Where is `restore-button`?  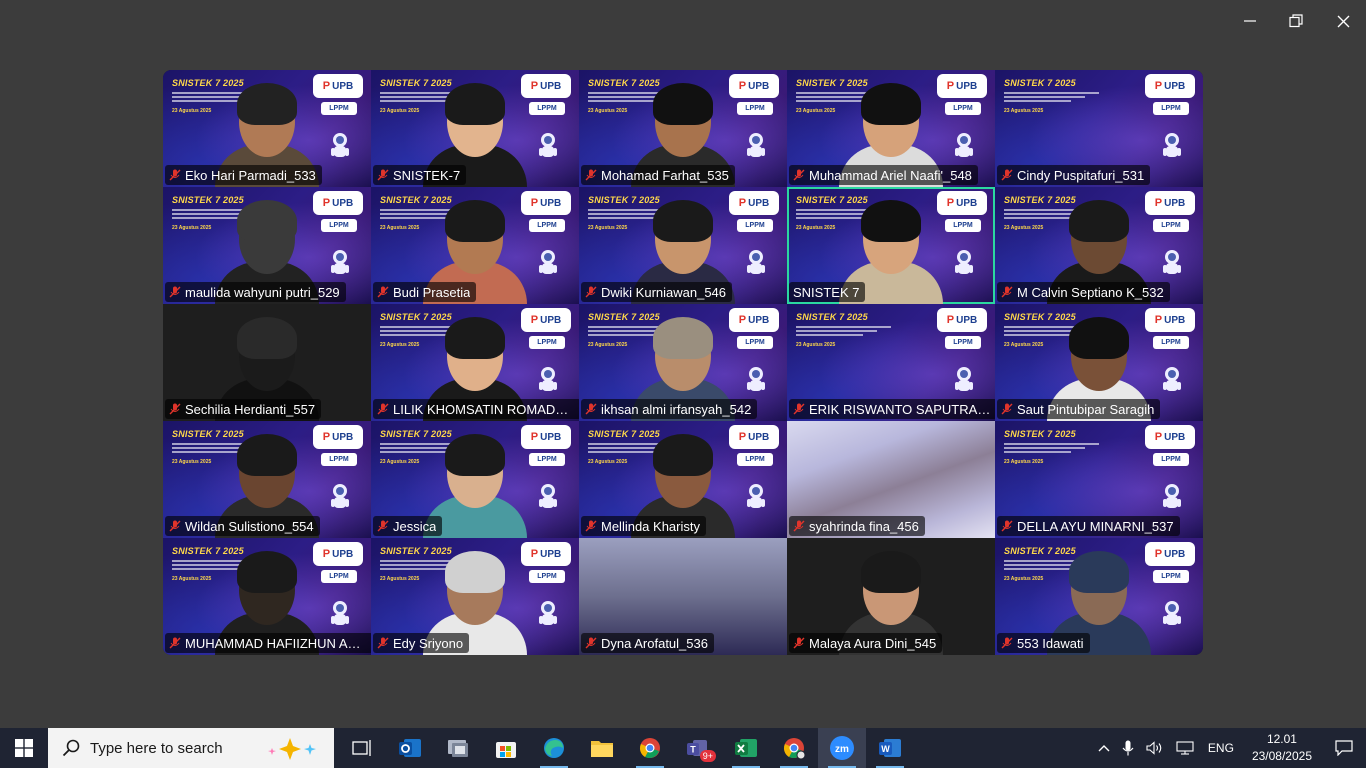 restore-button is located at coordinates (1296, 21).